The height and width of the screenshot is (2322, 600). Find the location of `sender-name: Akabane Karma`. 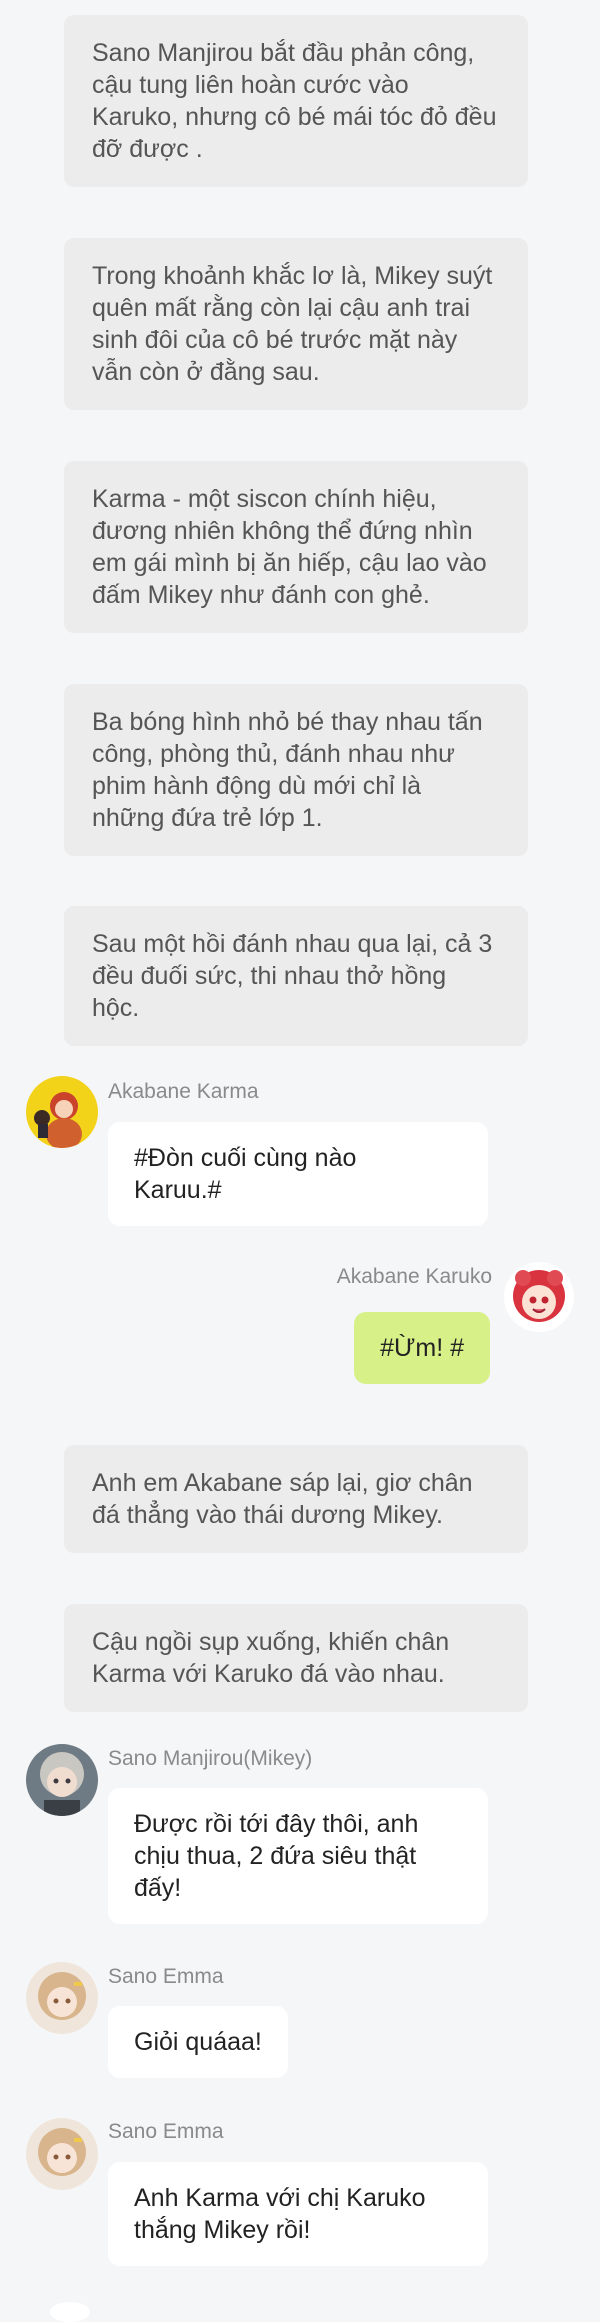

sender-name: Akabane Karma is located at coordinates (183, 1091).